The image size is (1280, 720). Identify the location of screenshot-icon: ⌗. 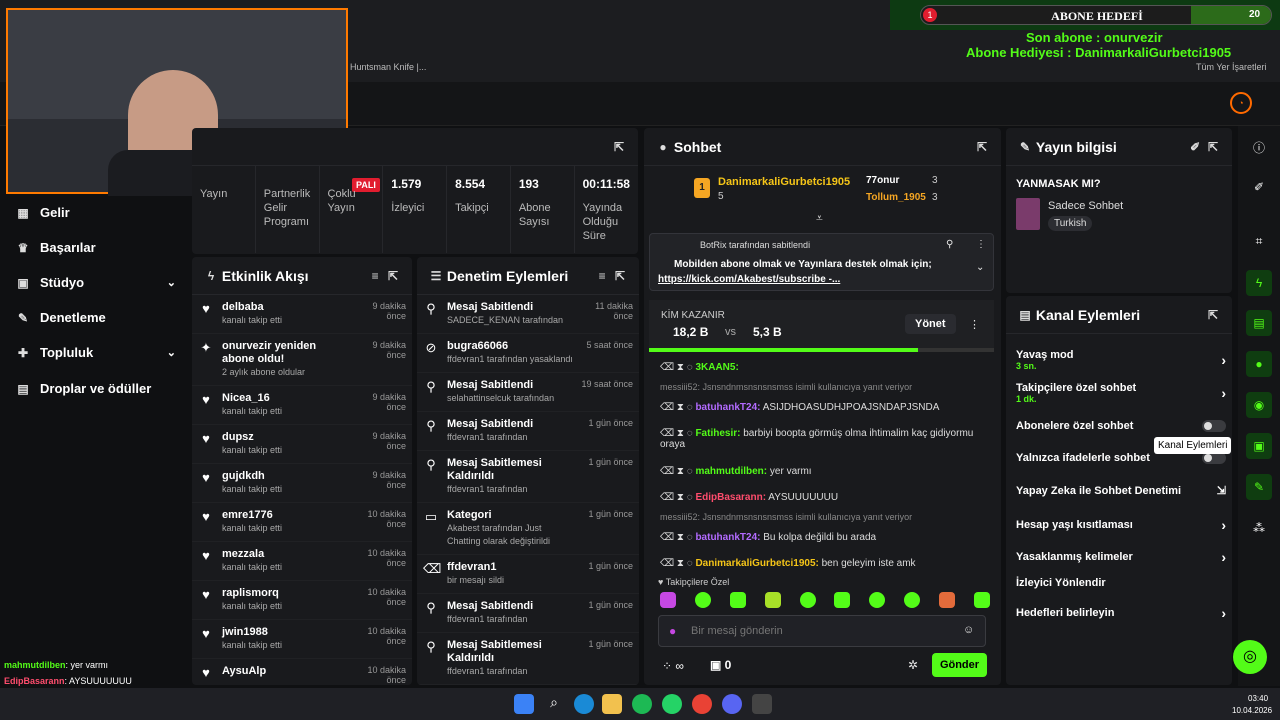
(1259, 241).